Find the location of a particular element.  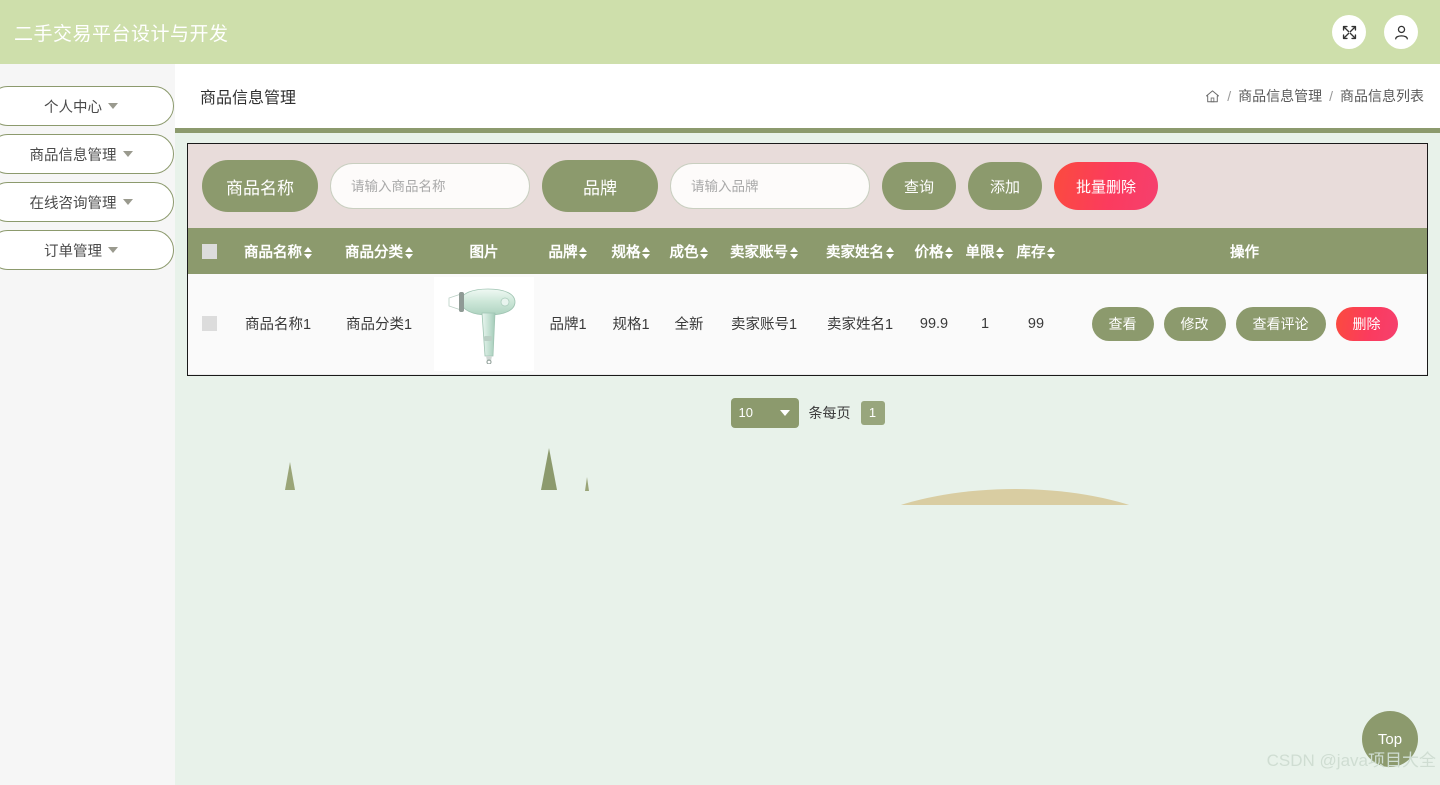

watermark: CSDN @java项目大全 is located at coordinates (1351, 760).